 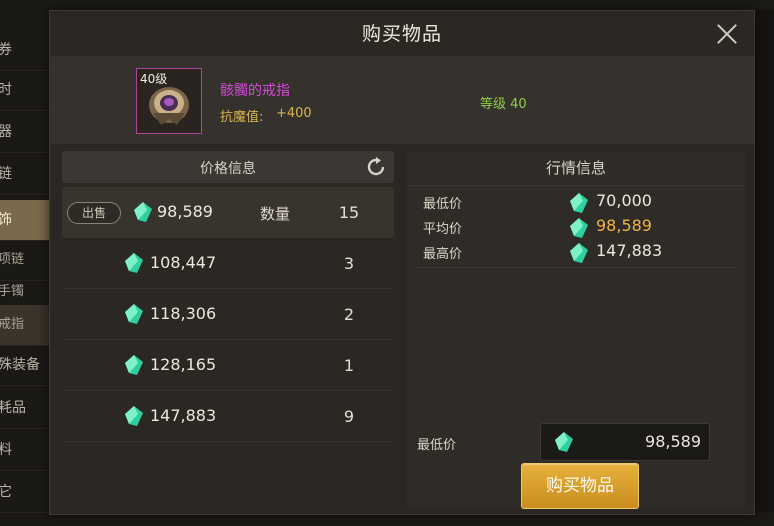 What do you see at coordinates (349, 416) in the screenshot?
I see `quantity-value: 9` at bounding box center [349, 416].